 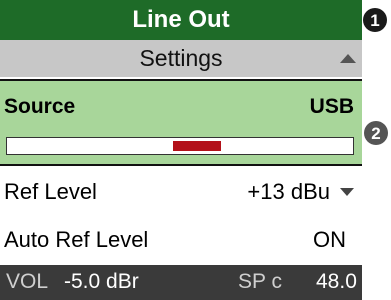 What do you see at coordinates (336, 281) in the screenshot?
I see `sample-rate-value: 48.0` at bounding box center [336, 281].